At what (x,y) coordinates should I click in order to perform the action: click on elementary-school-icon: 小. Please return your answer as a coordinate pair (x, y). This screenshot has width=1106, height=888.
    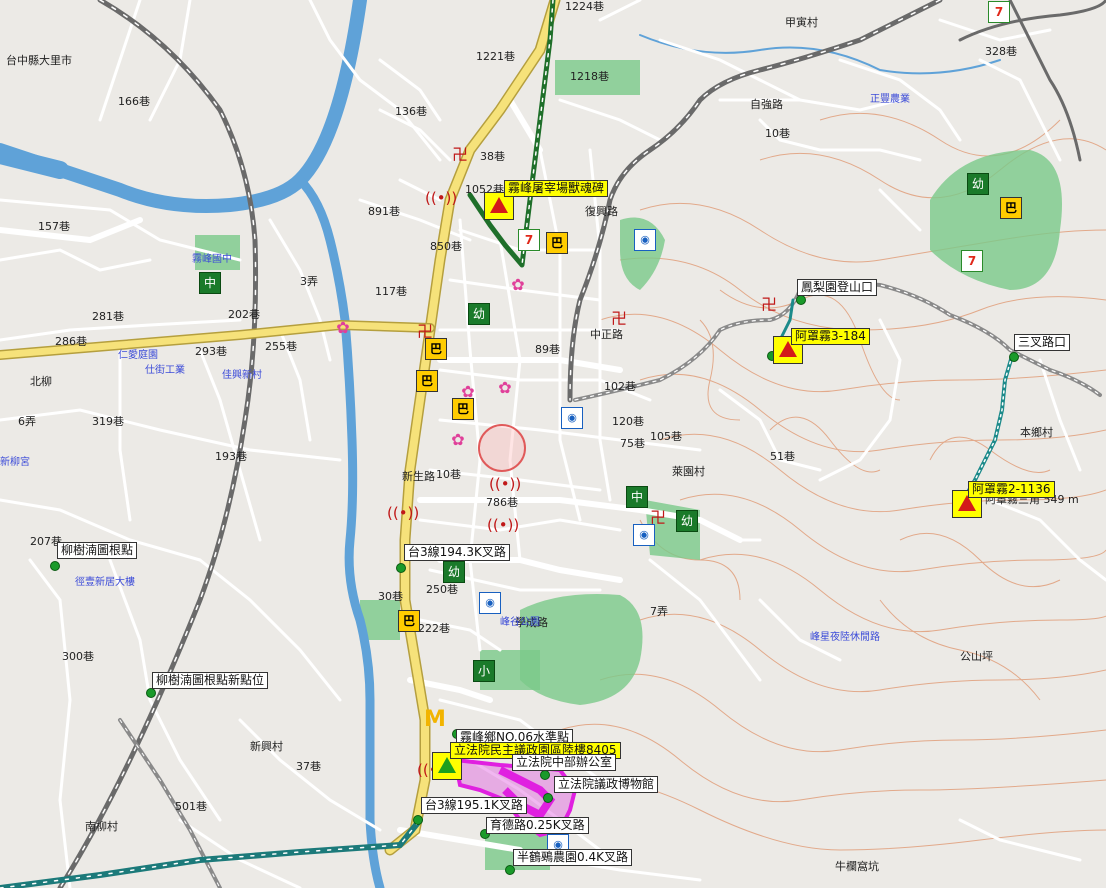
    Looking at the image, I should click on (484, 671).